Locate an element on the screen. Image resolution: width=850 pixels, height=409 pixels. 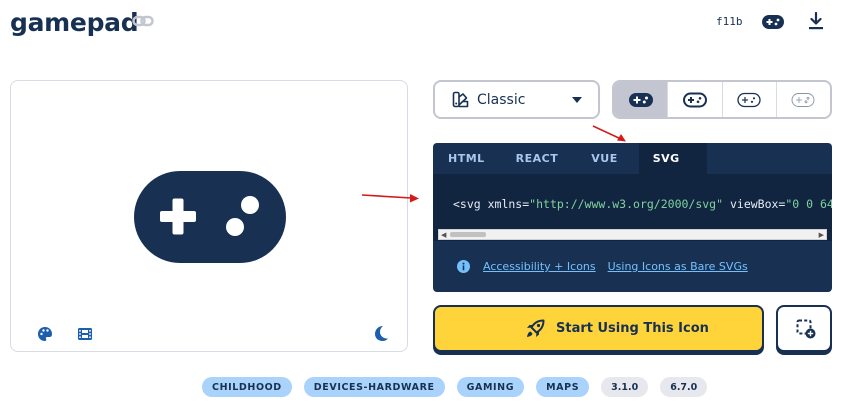
variant-solid is located at coordinates (641, 99).